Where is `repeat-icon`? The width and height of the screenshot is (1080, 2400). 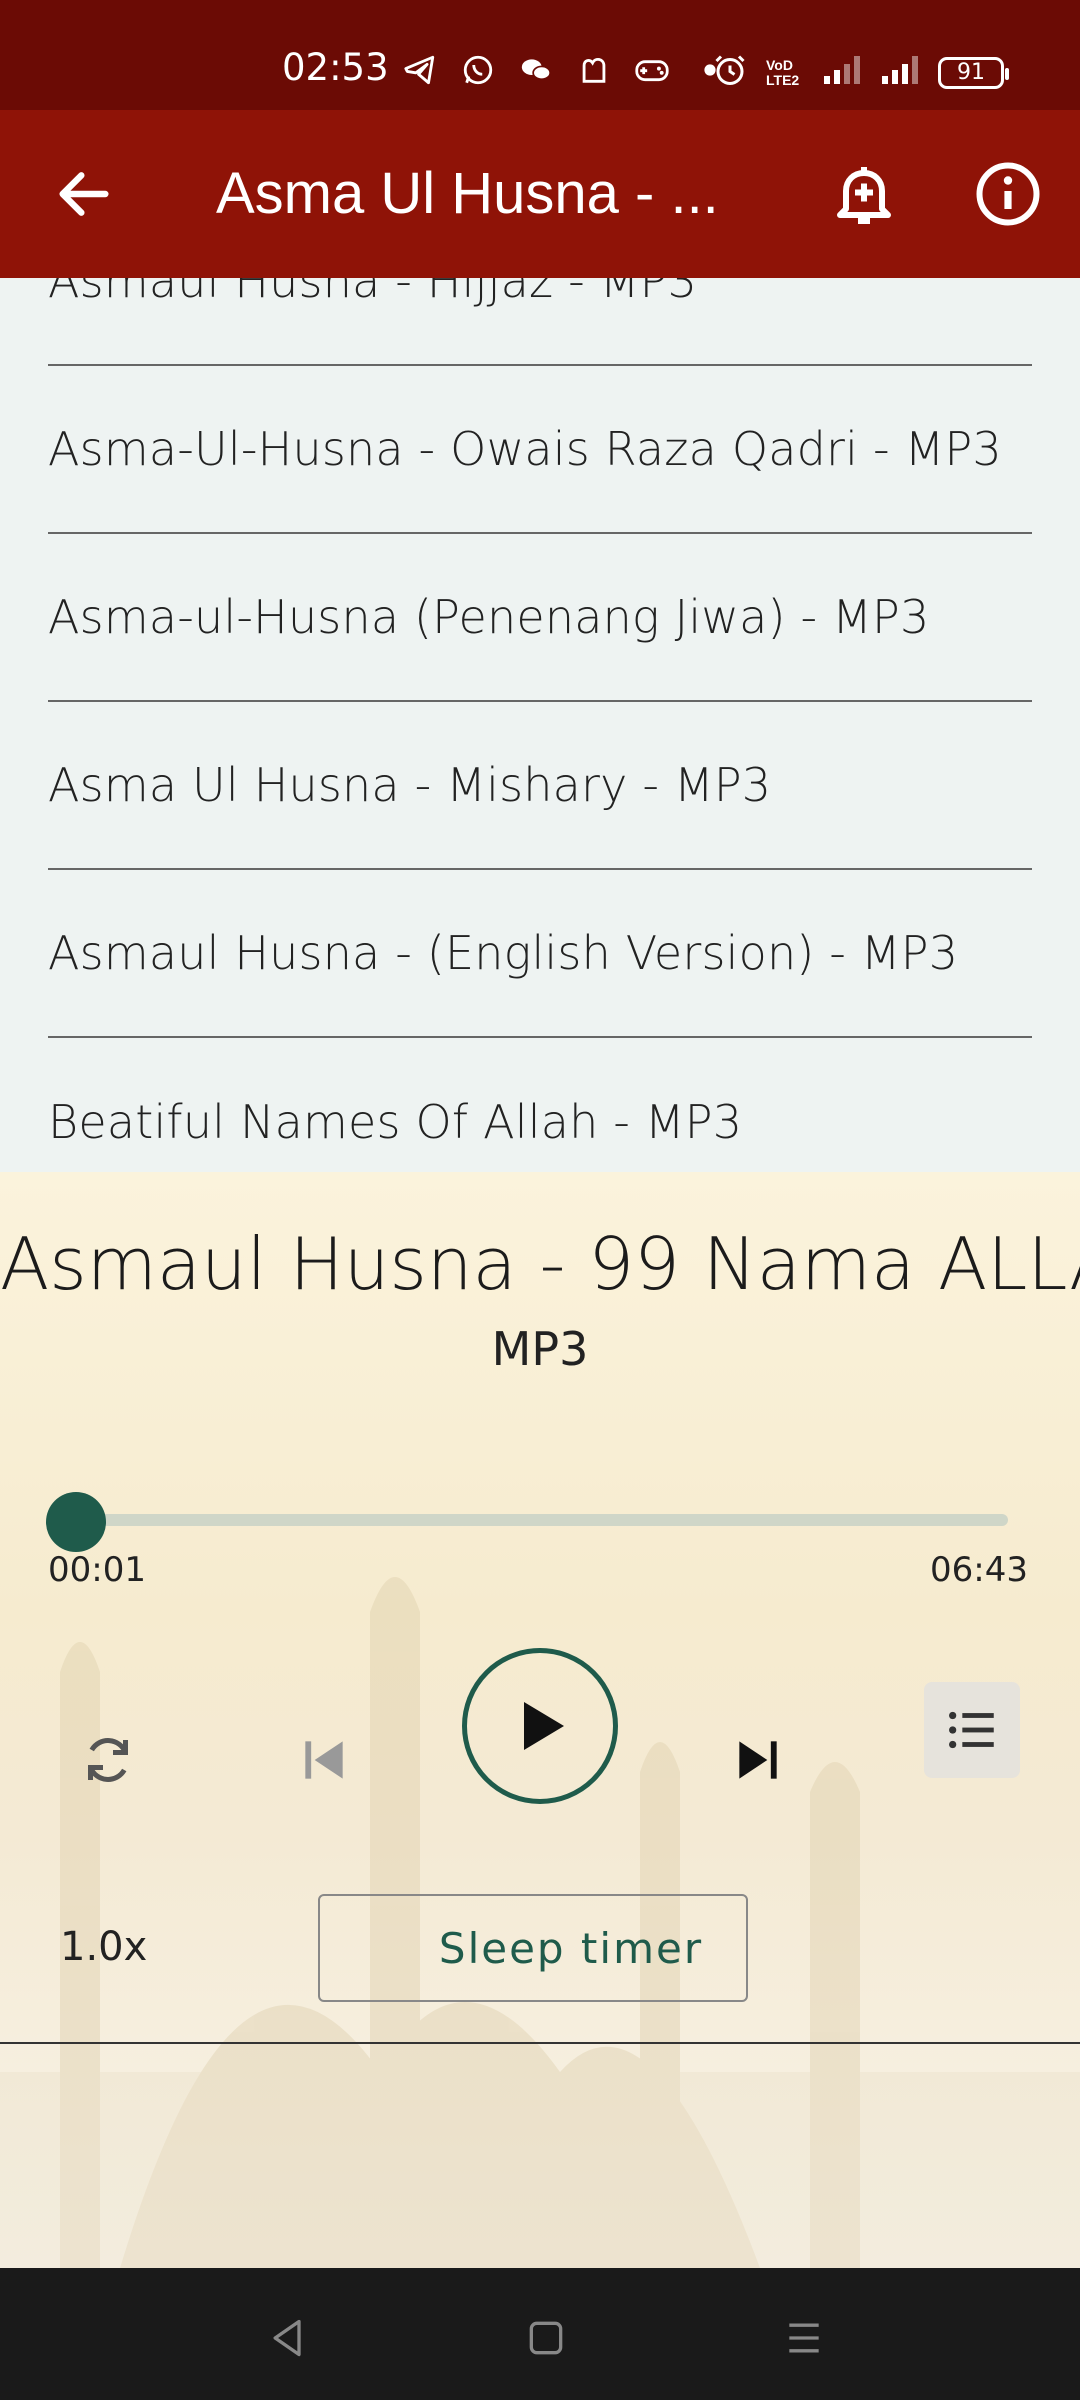
repeat-icon is located at coordinates (108, 1760).